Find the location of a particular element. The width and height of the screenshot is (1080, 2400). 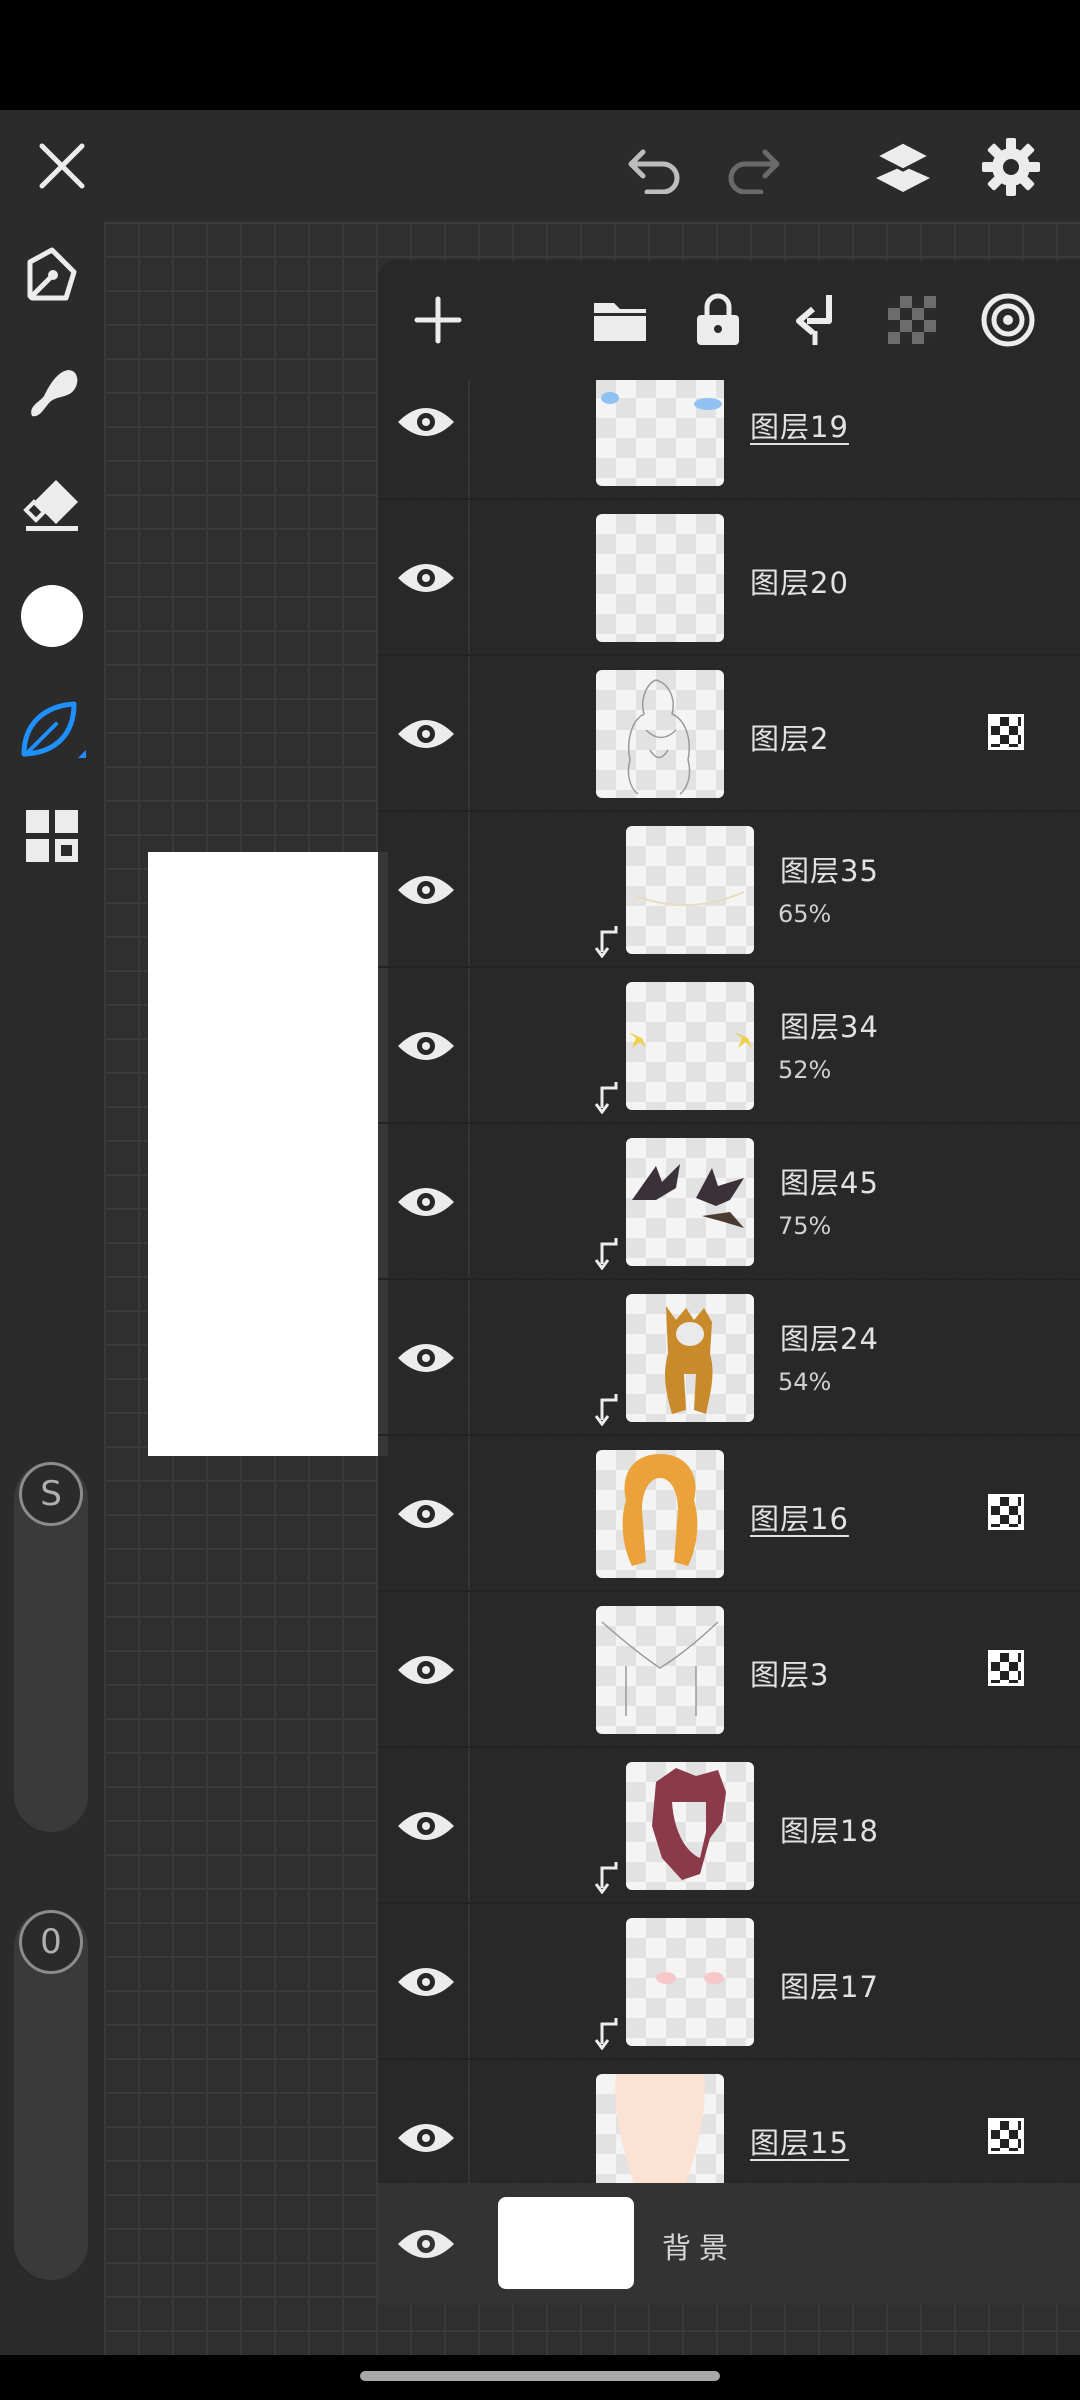

layer-row: 图层35 65% is located at coordinates (729, 890).